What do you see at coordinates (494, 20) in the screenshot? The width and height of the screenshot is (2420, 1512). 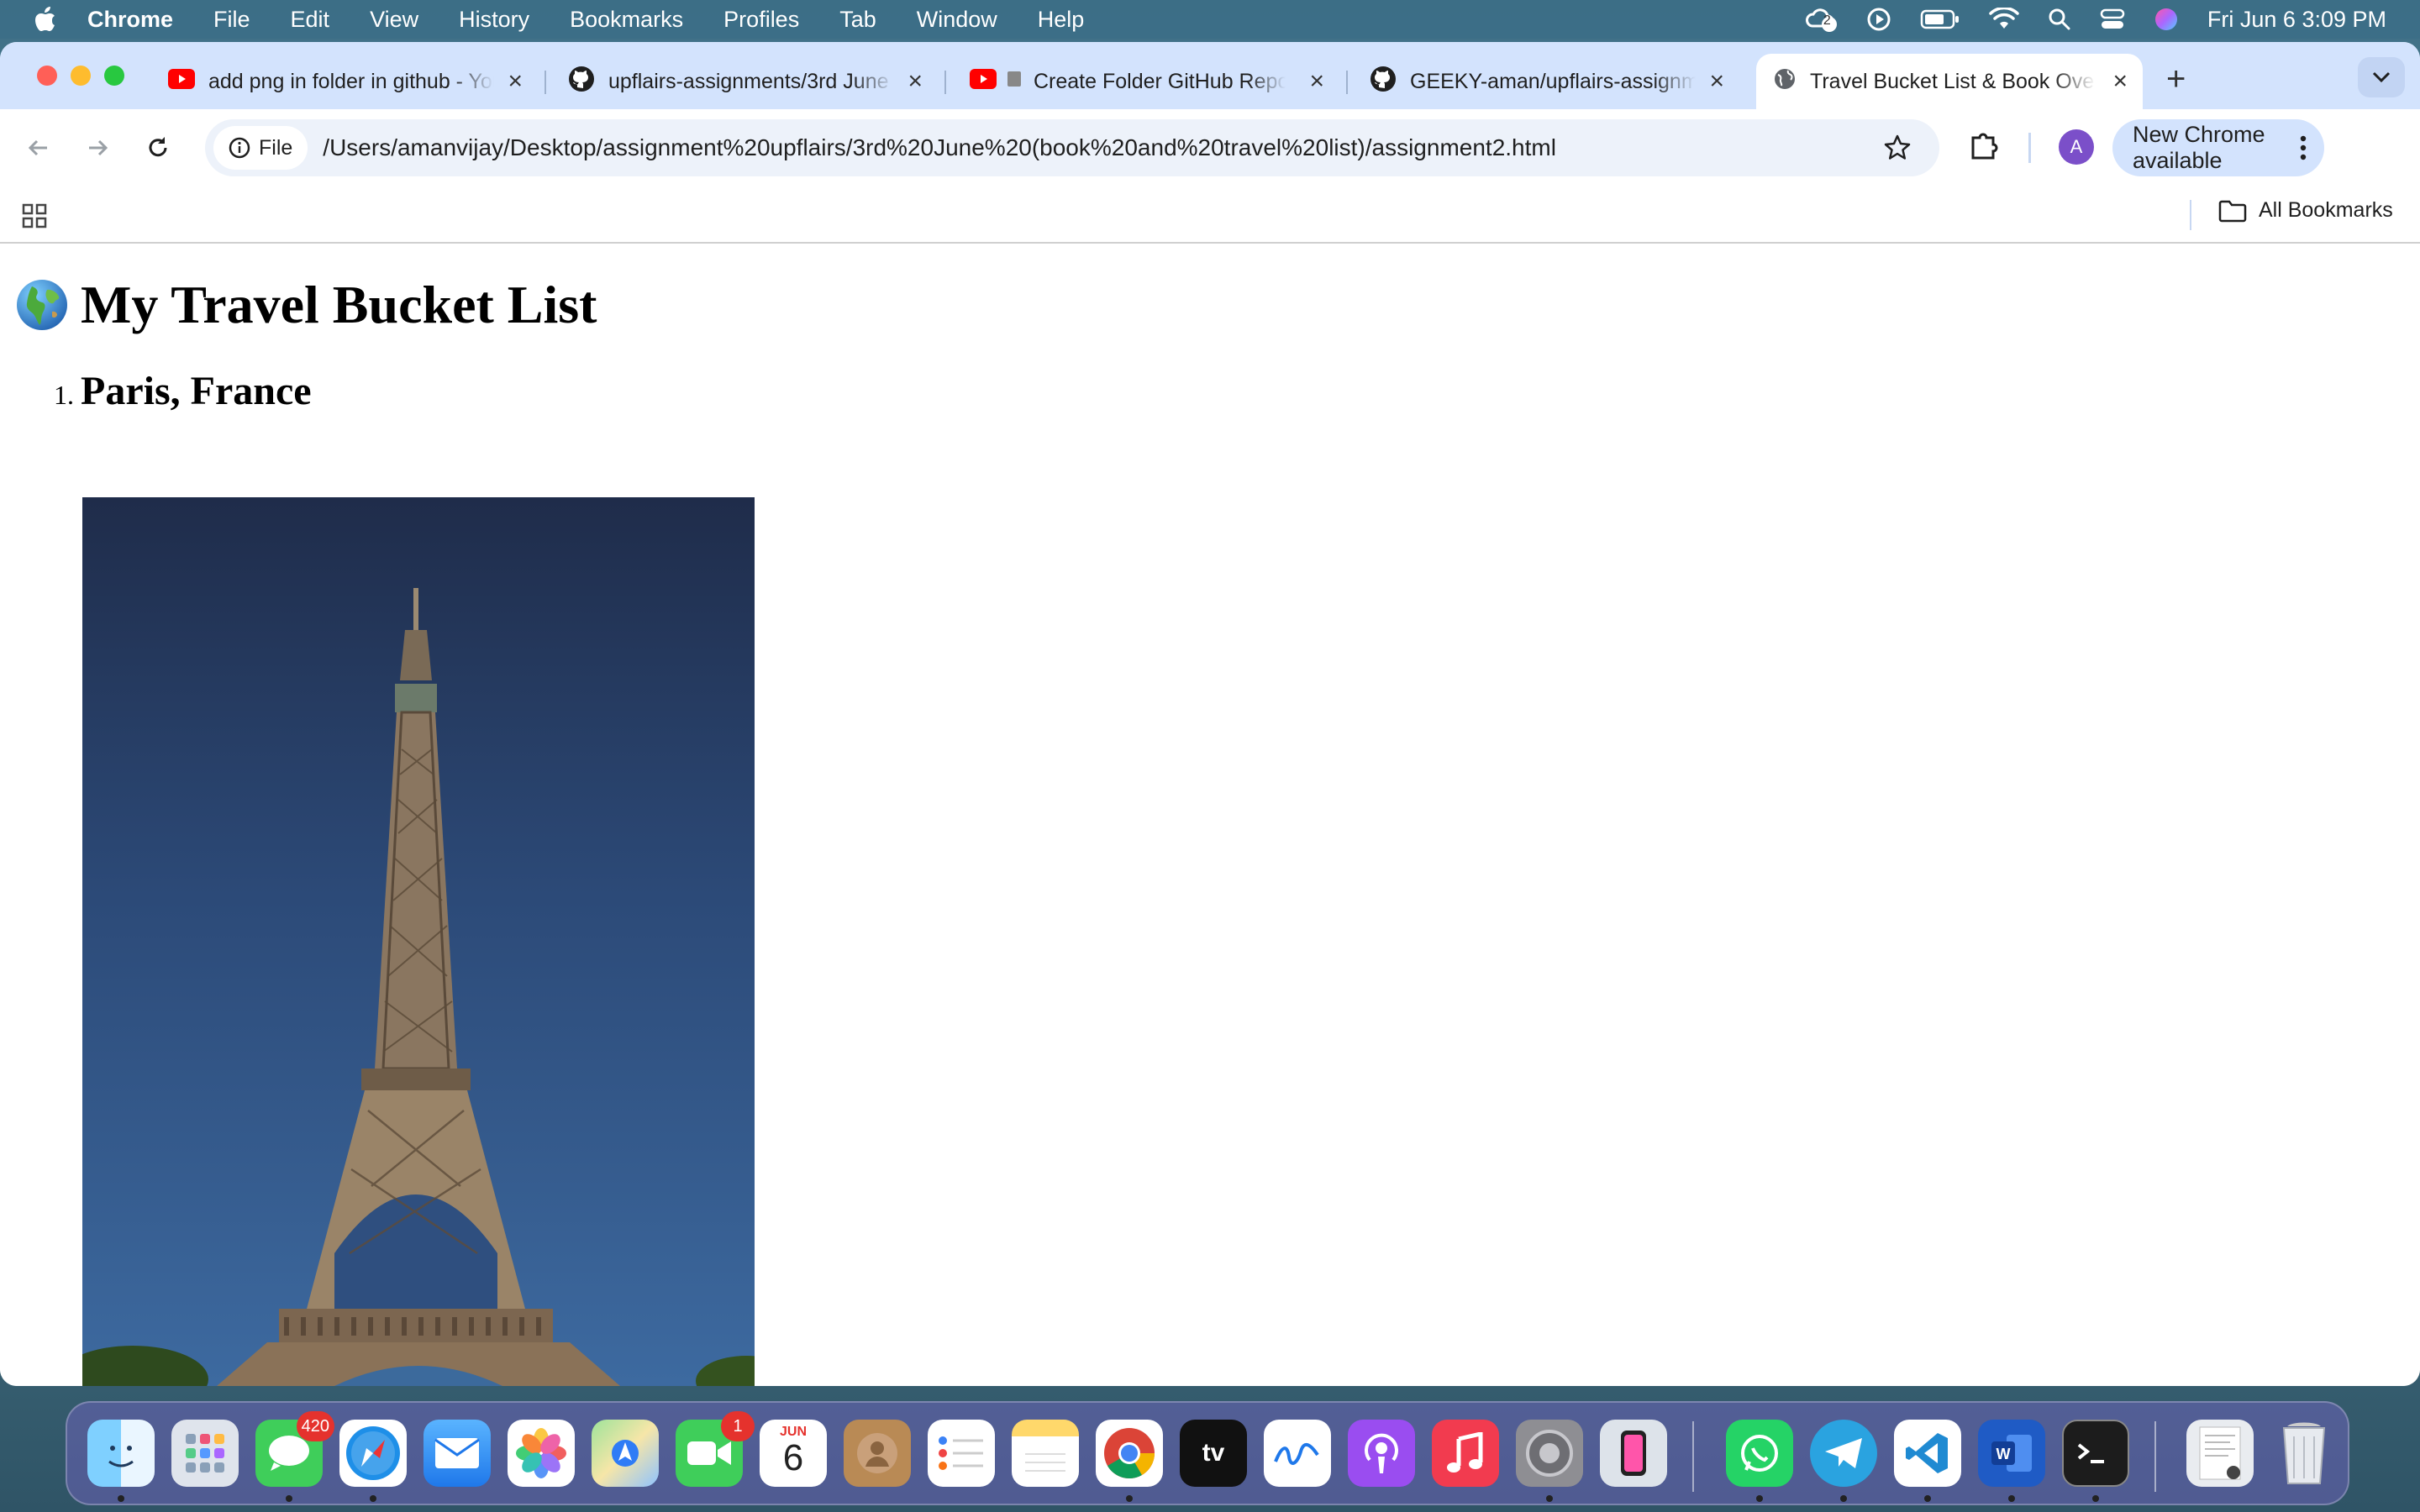 I see `menu-history: History` at bounding box center [494, 20].